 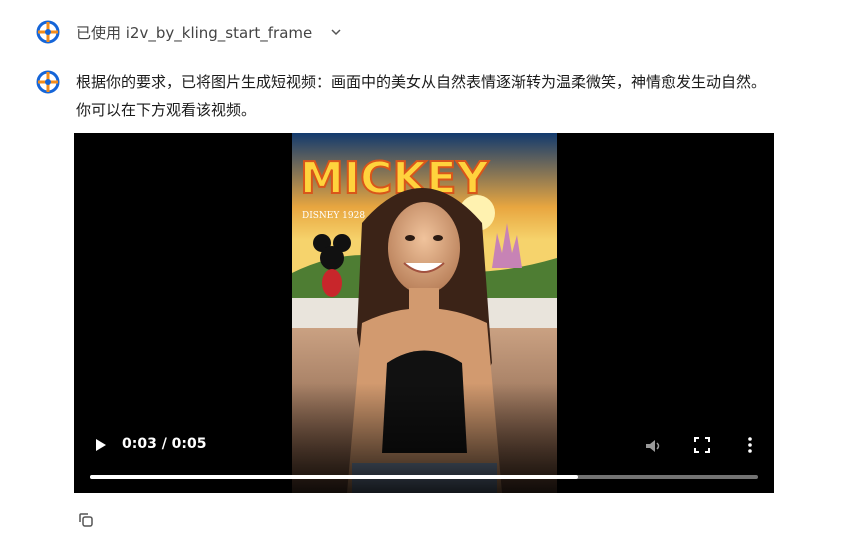 What do you see at coordinates (194, 32) in the screenshot?
I see `tool-call-label: 已使用 i2v_by_kling_start_frame` at bounding box center [194, 32].